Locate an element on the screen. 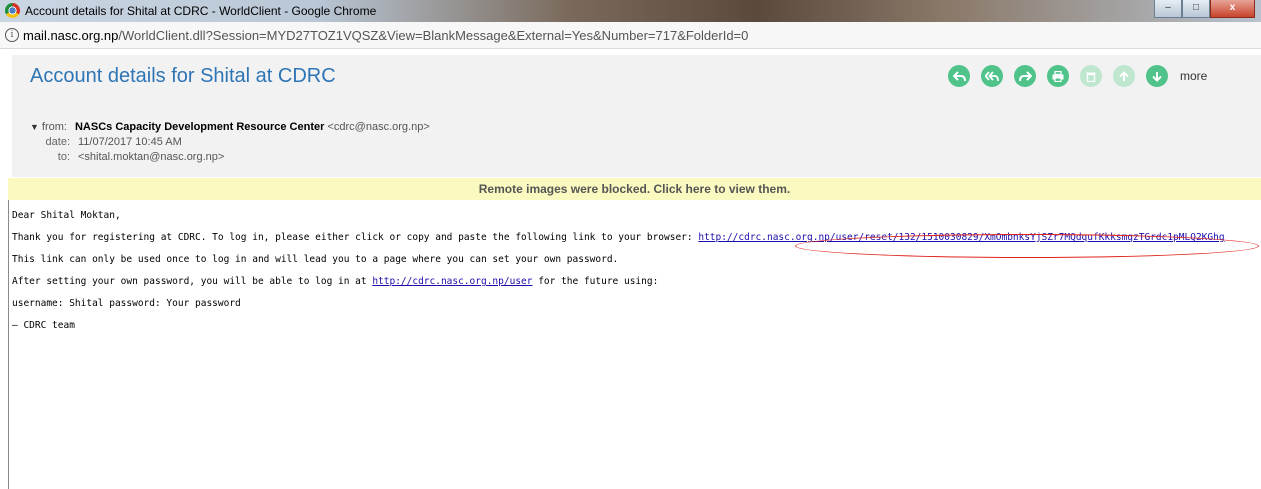 This screenshot has width=1261, height=489. message-title-band: Account details for Shital at CDRC more is located at coordinates (636, 81).